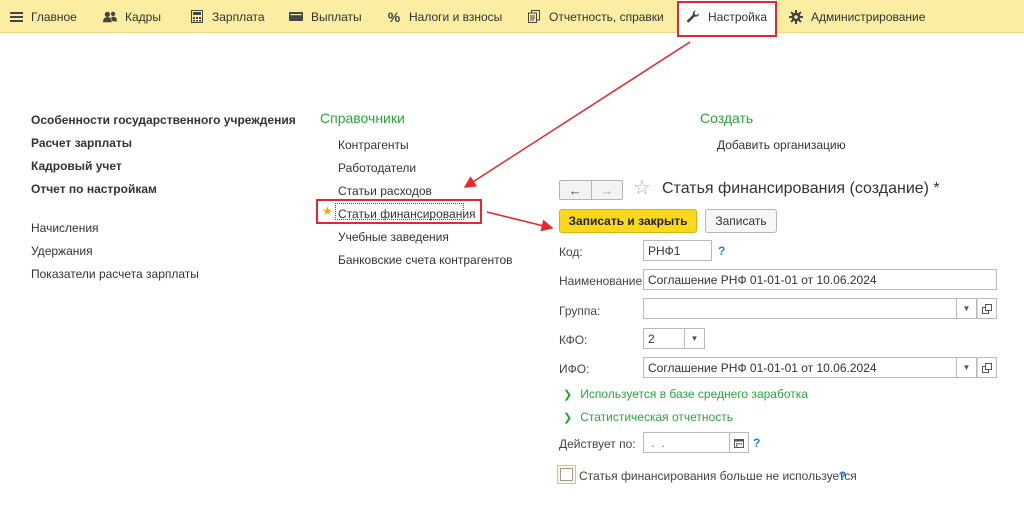 The image size is (1024, 518). I want to click on tab-reports: Отчетность, справки, so click(595, 16).